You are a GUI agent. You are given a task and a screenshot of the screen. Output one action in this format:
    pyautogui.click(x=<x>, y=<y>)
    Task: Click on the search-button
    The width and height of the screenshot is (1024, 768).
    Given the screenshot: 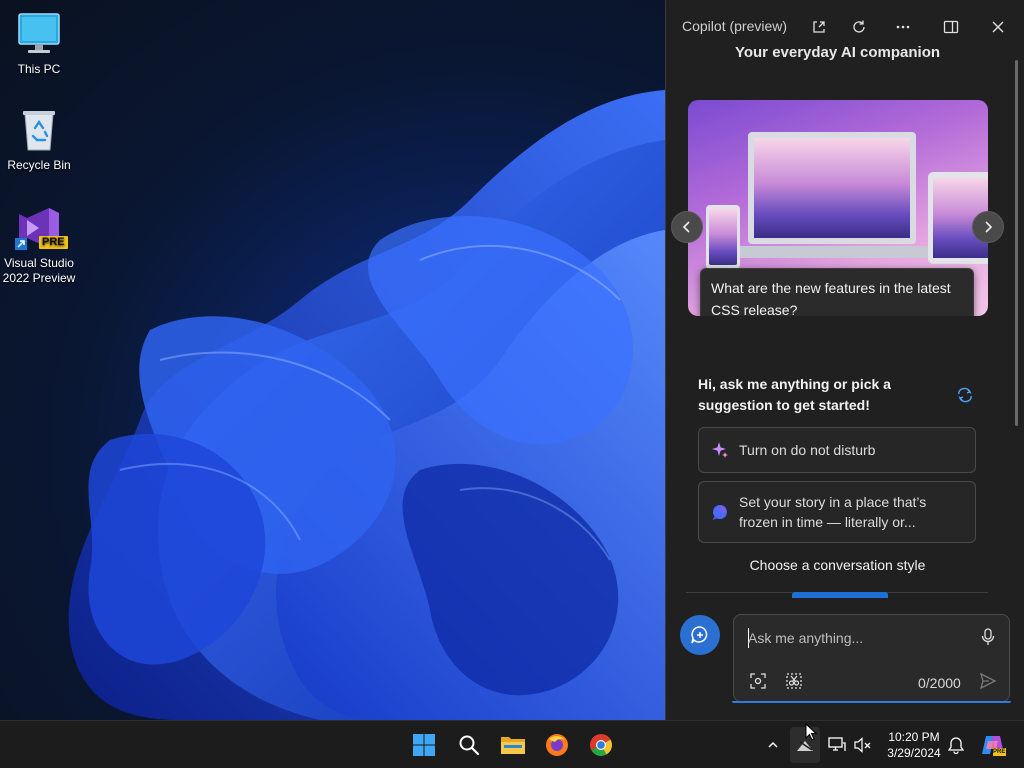 What is the action you would take?
    pyautogui.click(x=469, y=745)
    